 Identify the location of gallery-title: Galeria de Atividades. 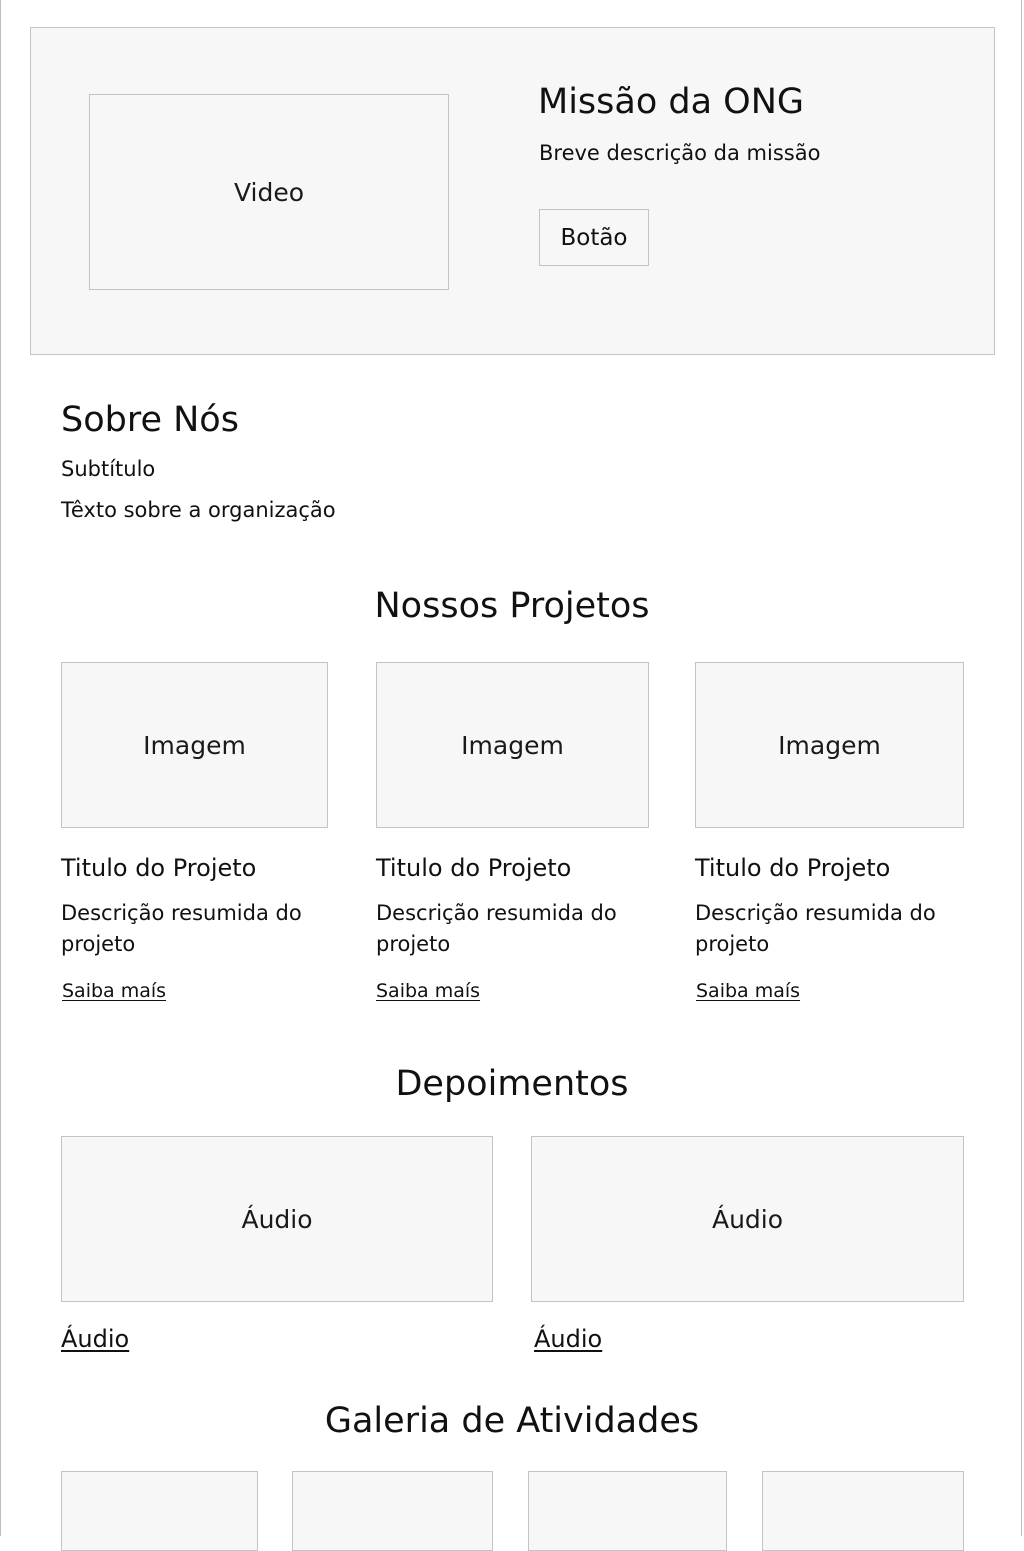
(512, 1421).